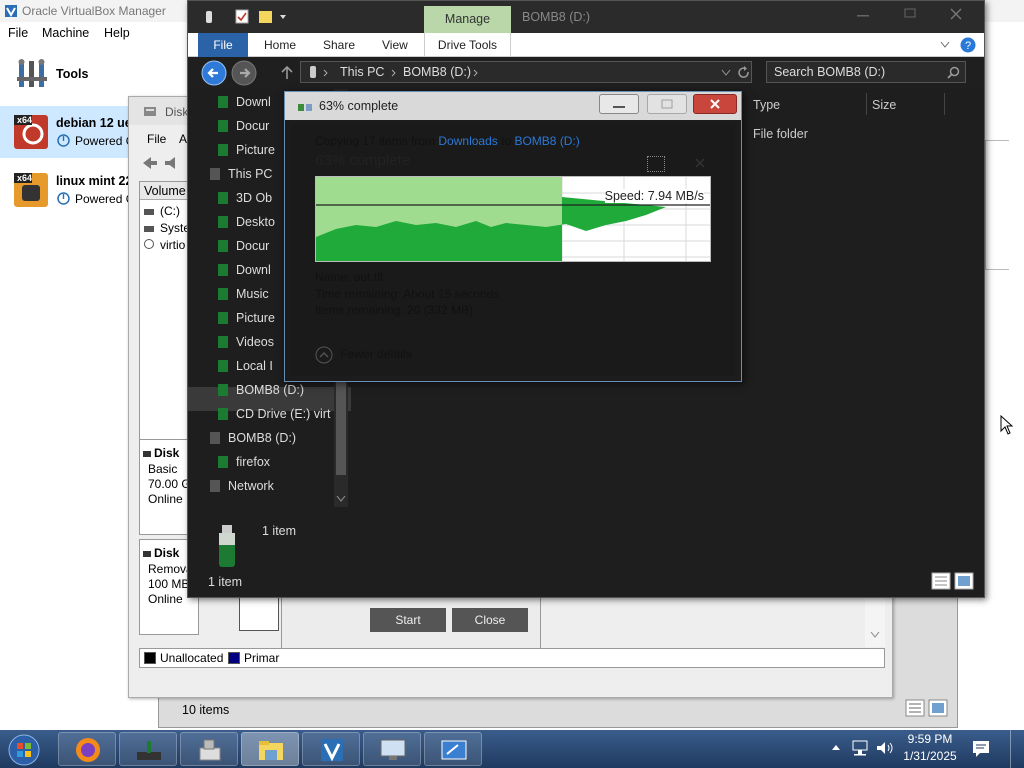 Image resolution: width=1024 pixels, height=768 pixels. What do you see at coordinates (162, 211) in the screenshot?
I see `list-item: (C:)` at bounding box center [162, 211].